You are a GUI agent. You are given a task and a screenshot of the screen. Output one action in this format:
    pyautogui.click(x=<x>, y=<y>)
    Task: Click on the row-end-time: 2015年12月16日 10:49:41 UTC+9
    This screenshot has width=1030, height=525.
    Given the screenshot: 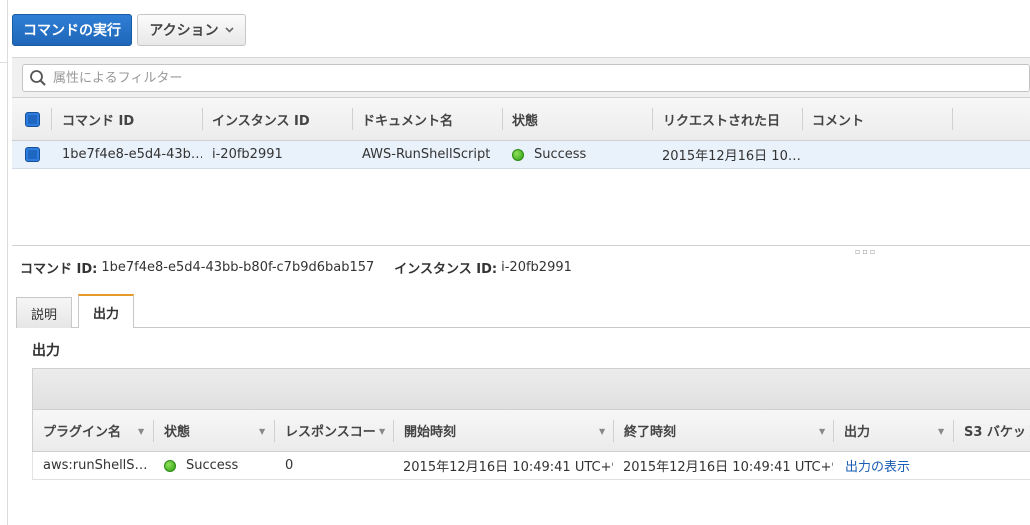 What is the action you would take?
    pyautogui.click(x=728, y=467)
    